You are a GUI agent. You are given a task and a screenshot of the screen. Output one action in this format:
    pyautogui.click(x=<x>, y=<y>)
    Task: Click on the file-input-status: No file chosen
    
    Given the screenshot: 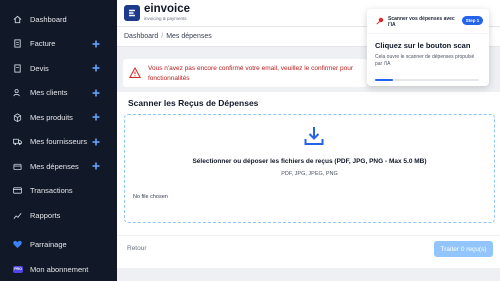 What is the action you would take?
    pyautogui.click(x=150, y=197)
    